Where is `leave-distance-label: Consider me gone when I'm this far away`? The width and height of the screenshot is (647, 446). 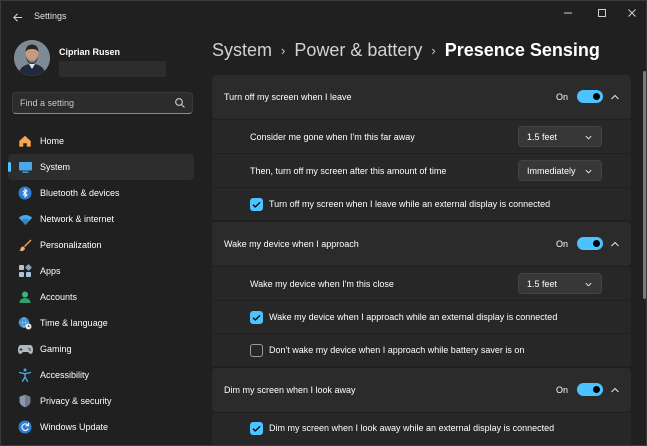 leave-distance-label: Consider me gone when I'm this far away is located at coordinates (332, 137).